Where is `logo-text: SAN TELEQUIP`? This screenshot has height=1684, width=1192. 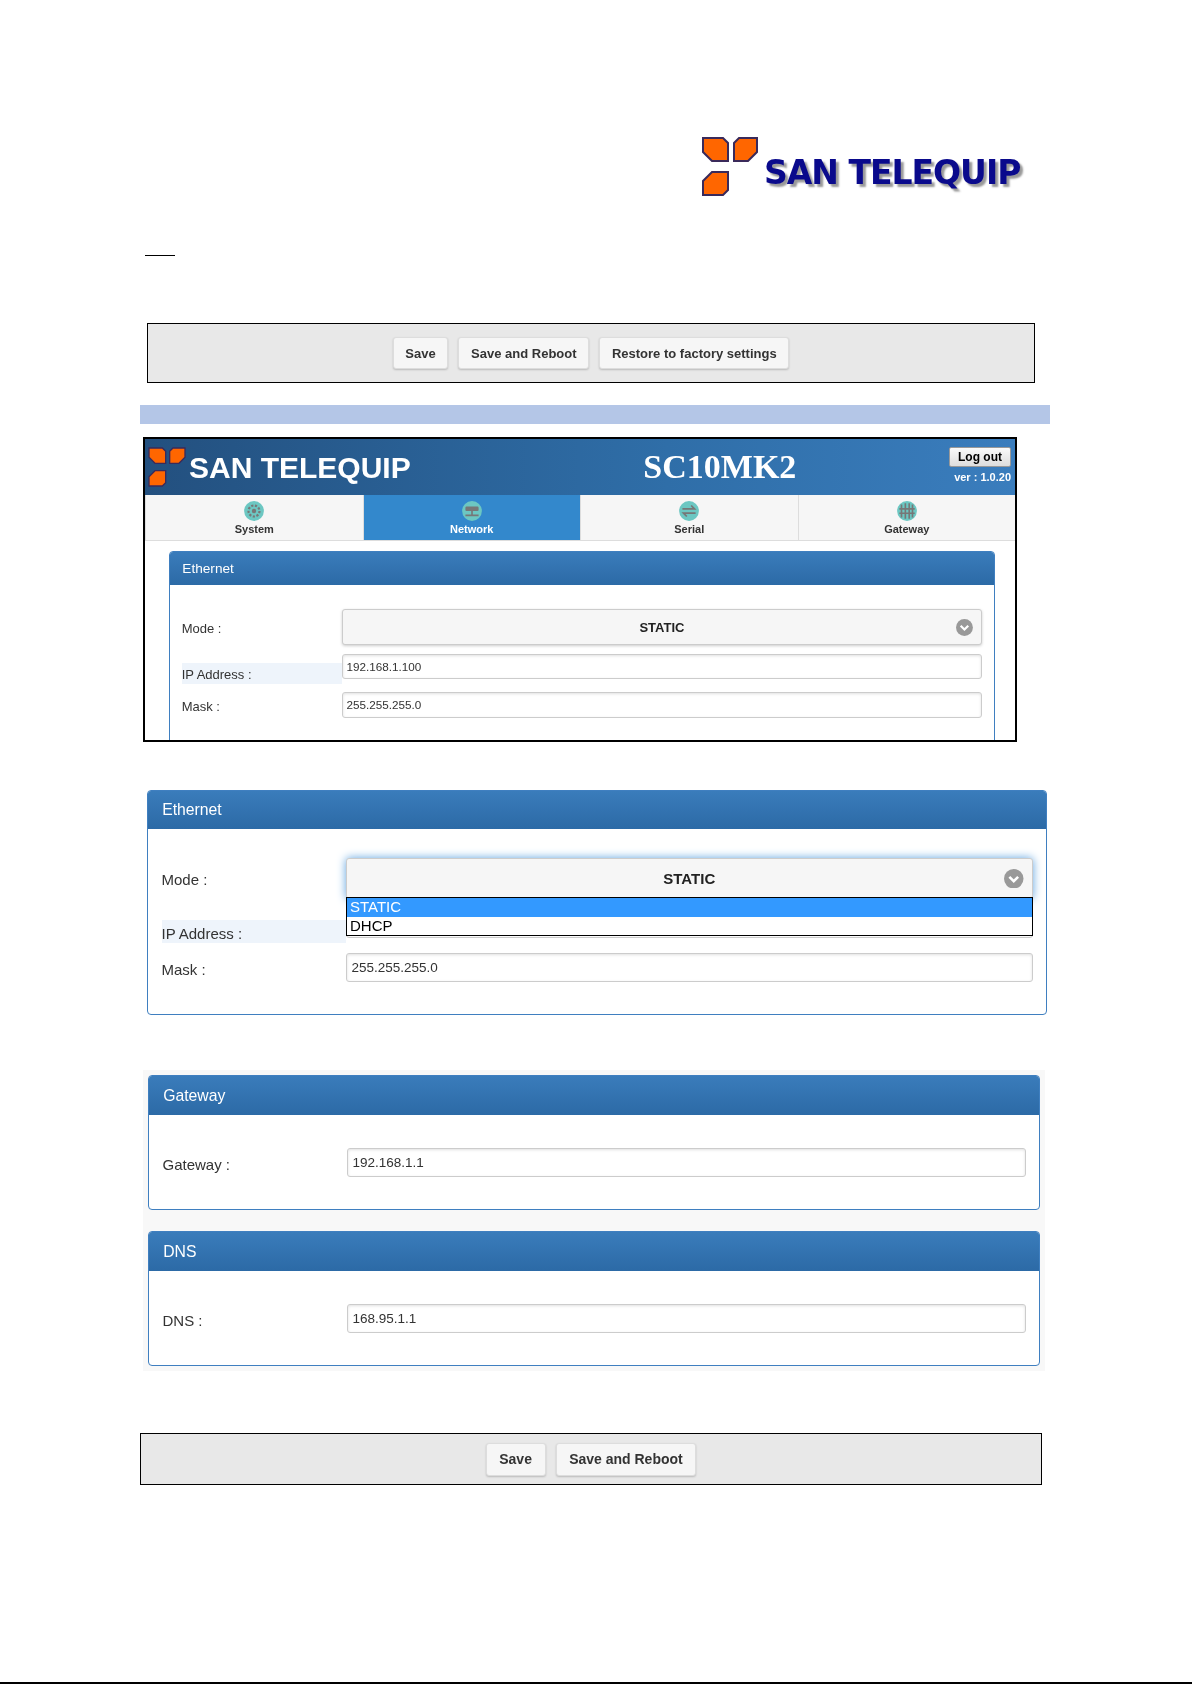 logo-text: SAN TELEQUIP is located at coordinates (892, 172).